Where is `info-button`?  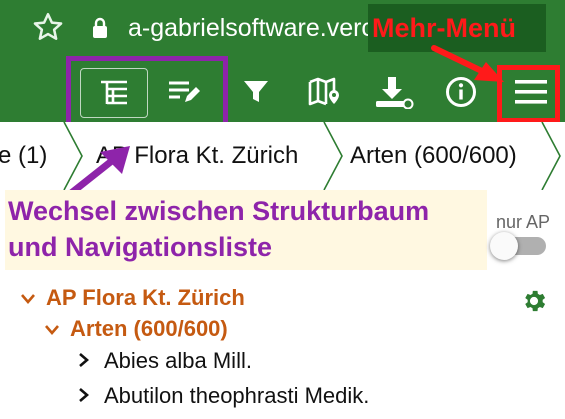 info-button is located at coordinates (461, 92).